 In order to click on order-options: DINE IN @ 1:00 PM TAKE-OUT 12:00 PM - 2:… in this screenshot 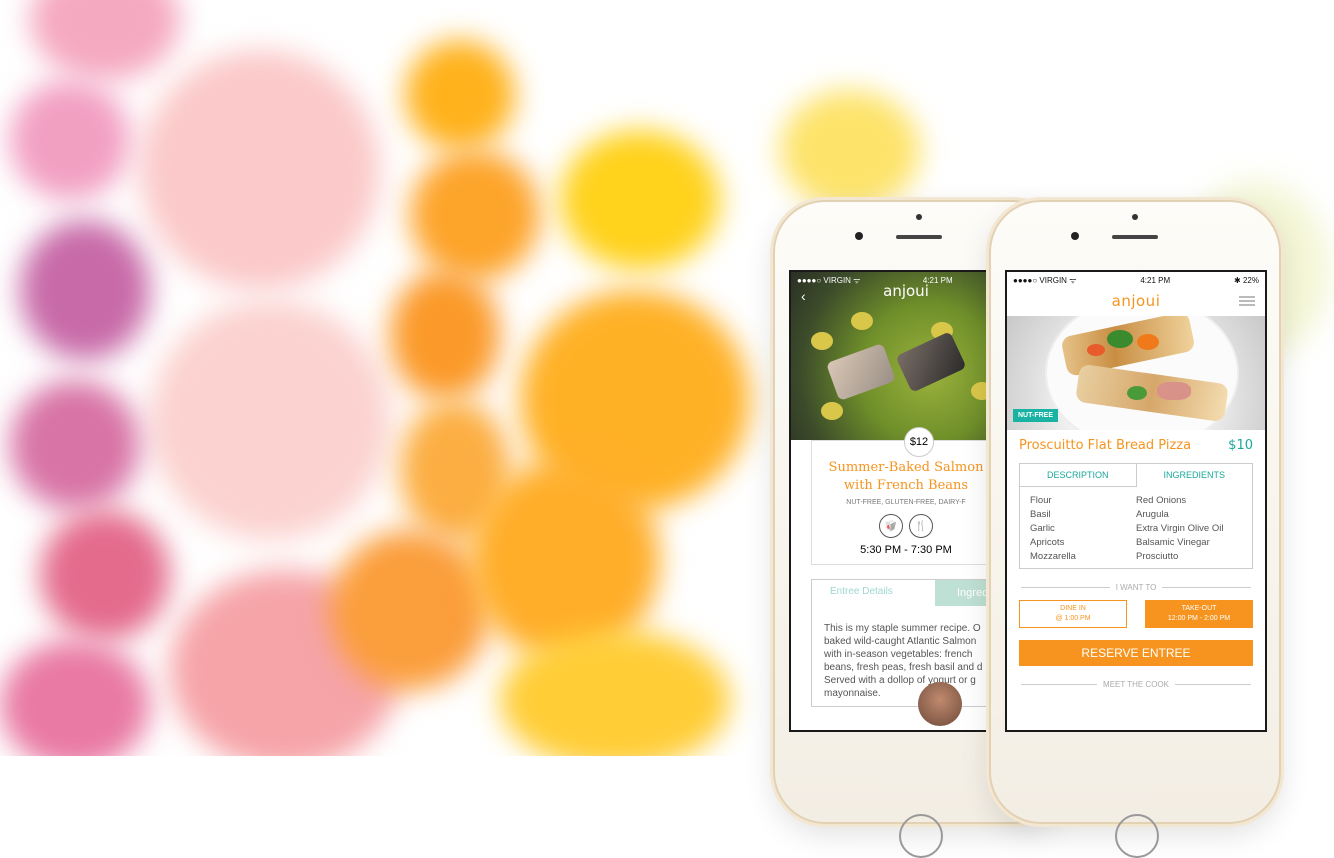, I will do `click(1136, 614)`.